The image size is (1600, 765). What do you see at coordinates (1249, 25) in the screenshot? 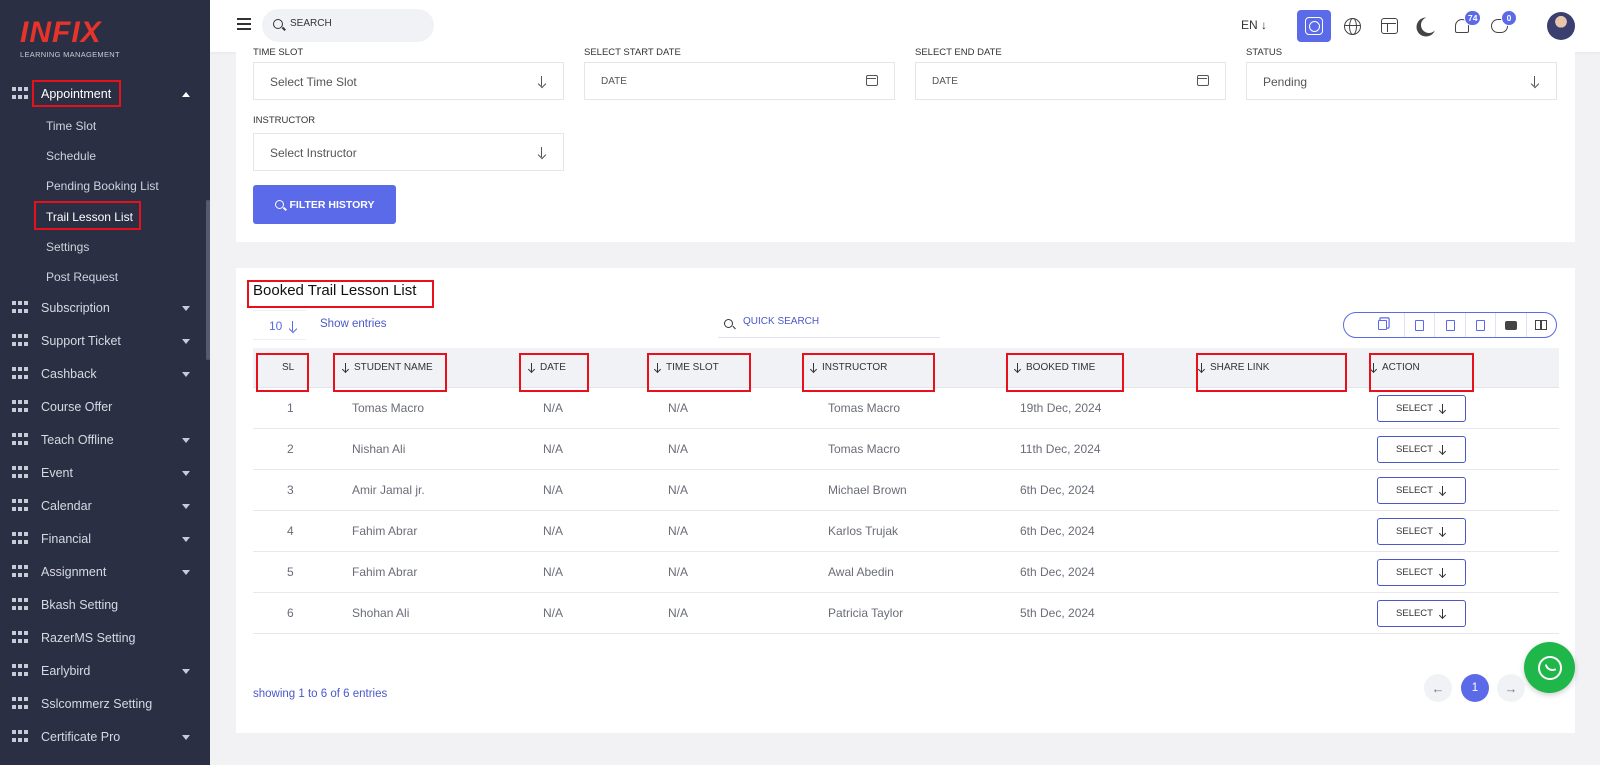
I see `language-label: EN` at bounding box center [1249, 25].